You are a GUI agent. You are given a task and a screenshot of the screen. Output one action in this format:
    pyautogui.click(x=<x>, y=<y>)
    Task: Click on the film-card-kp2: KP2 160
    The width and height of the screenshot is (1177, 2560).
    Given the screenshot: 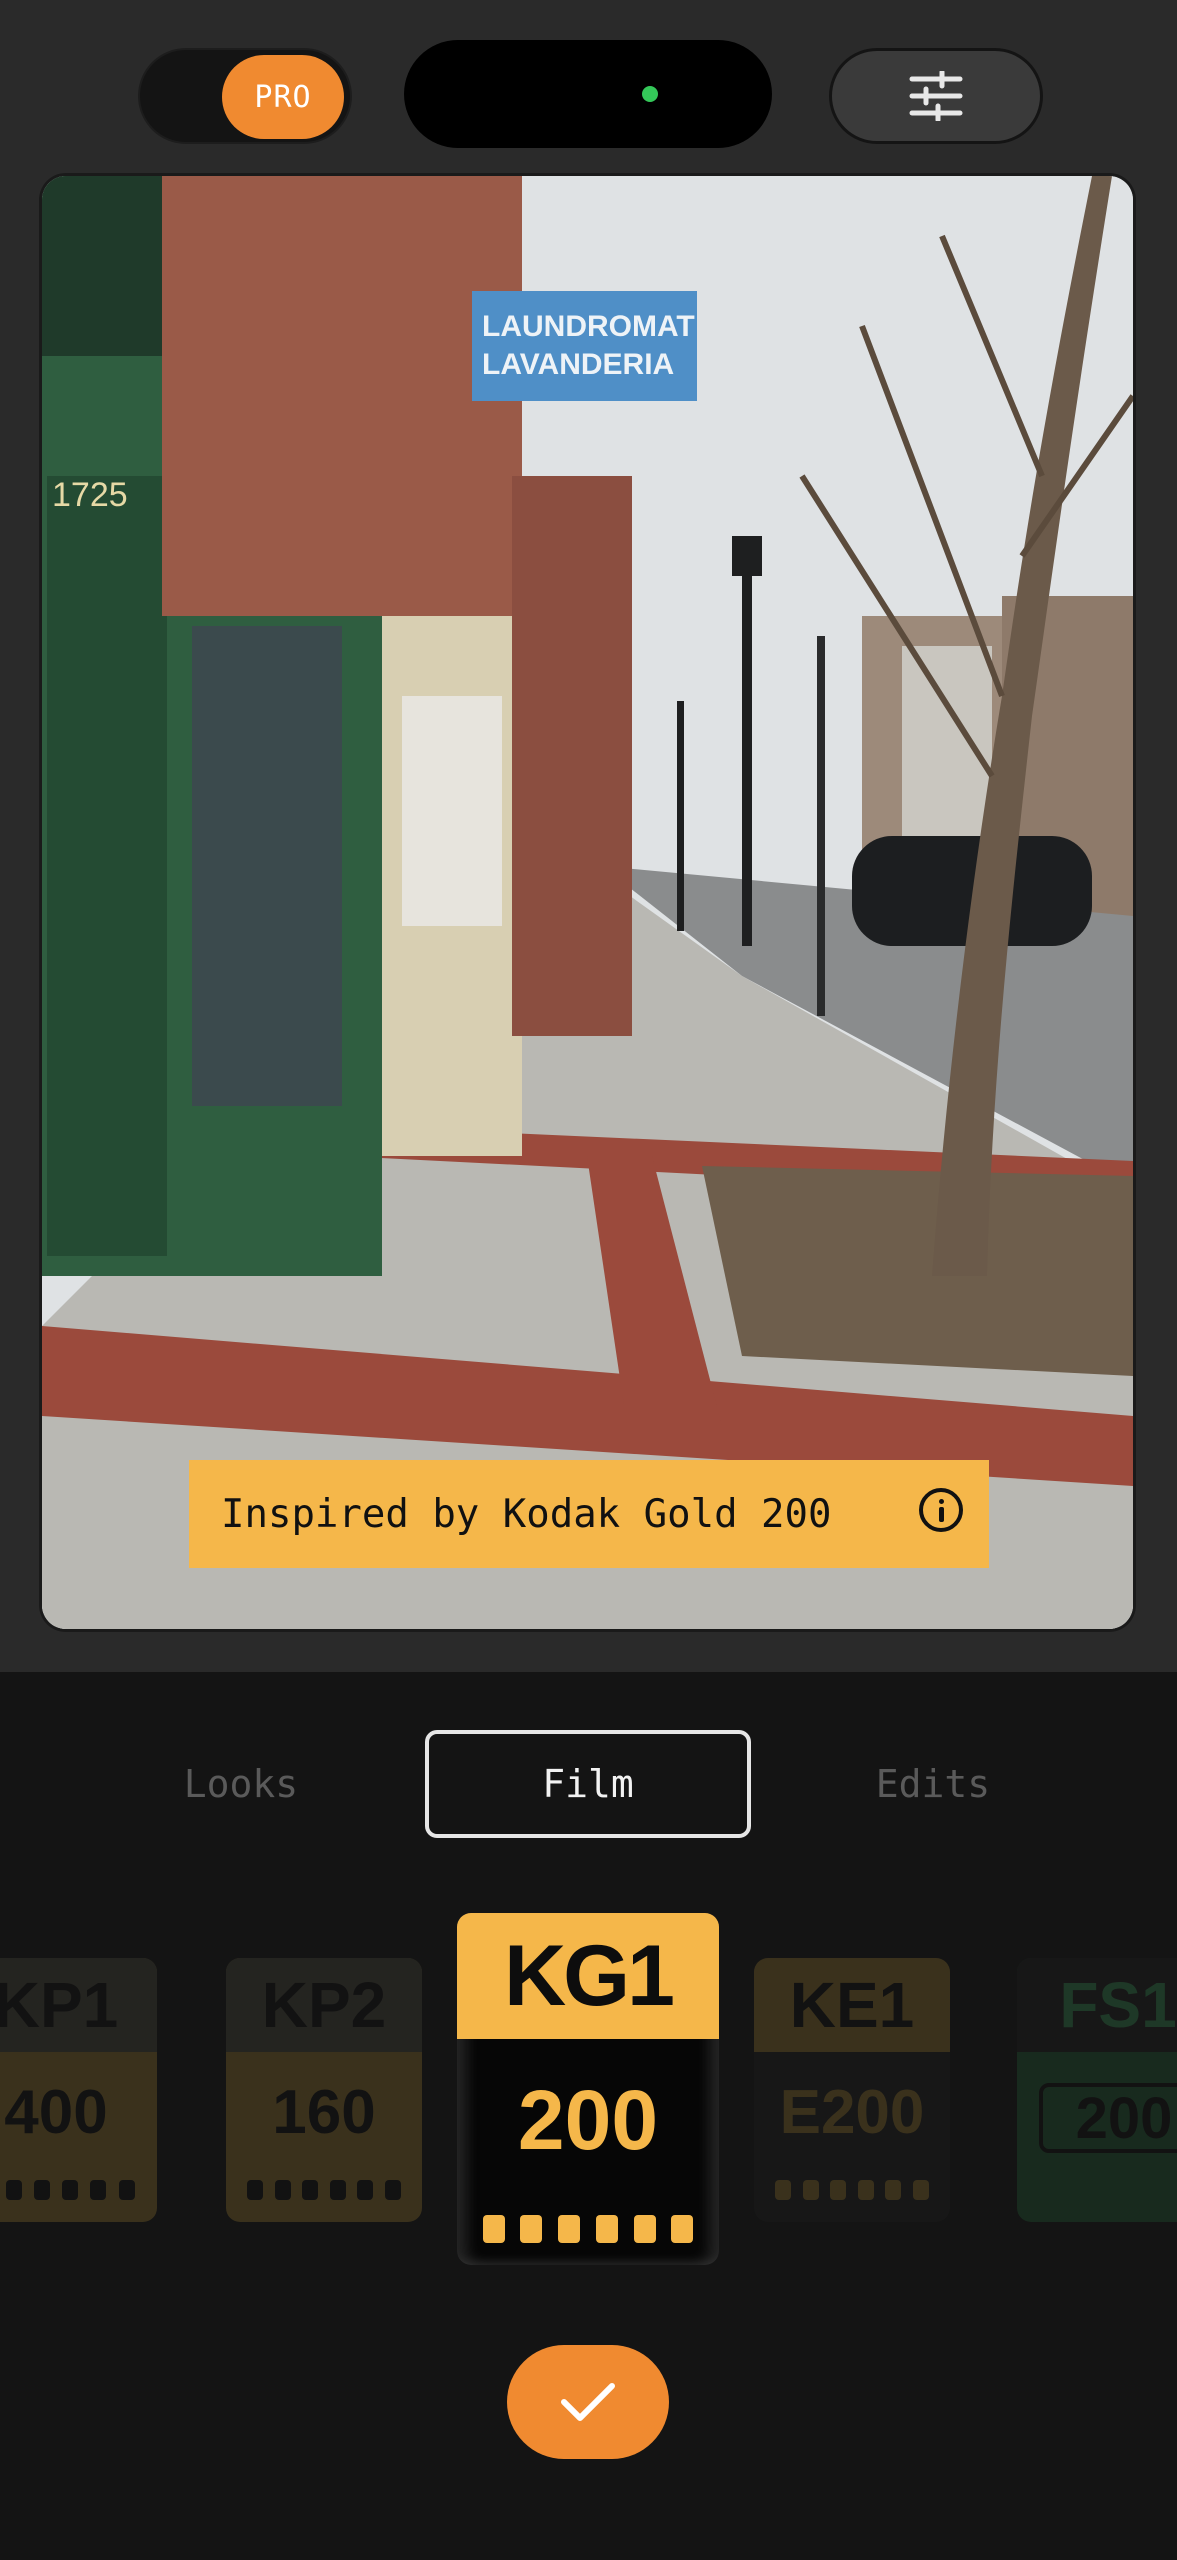 What is the action you would take?
    pyautogui.click(x=324, y=2090)
    